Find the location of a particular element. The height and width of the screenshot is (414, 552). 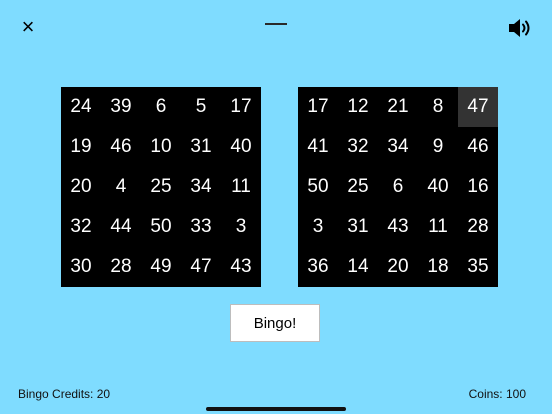

bingo-cell: 36 is located at coordinates (318, 267).